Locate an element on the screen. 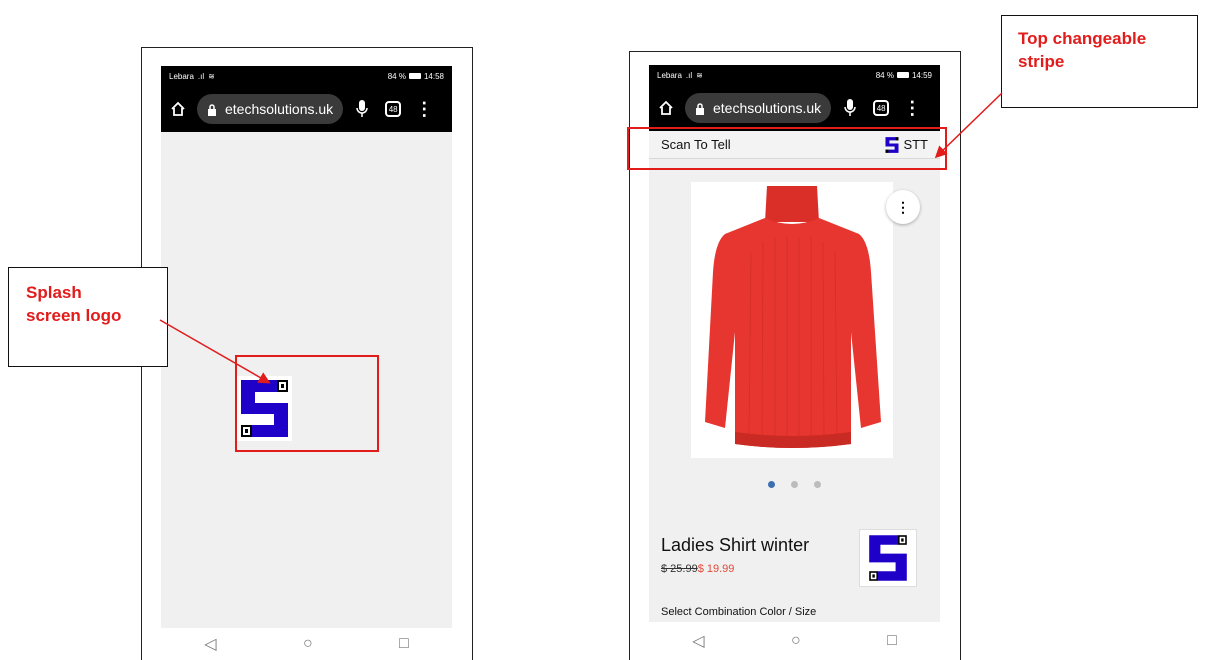 This screenshot has height=660, width=1206. status-bar: Lebara .ıl ≋ 84 % 14:58 is located at coordinates (306, 76).